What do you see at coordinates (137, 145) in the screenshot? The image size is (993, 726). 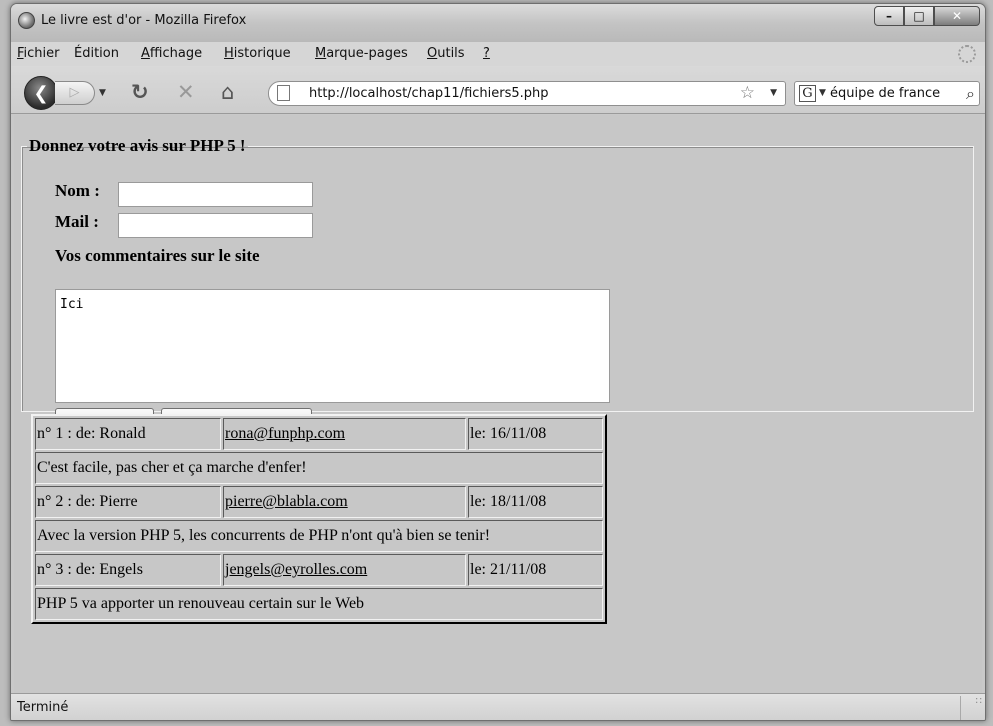 I see `form-legend: Donnez votre avis sur PHP 5 !` at bounding box center [137, 145].